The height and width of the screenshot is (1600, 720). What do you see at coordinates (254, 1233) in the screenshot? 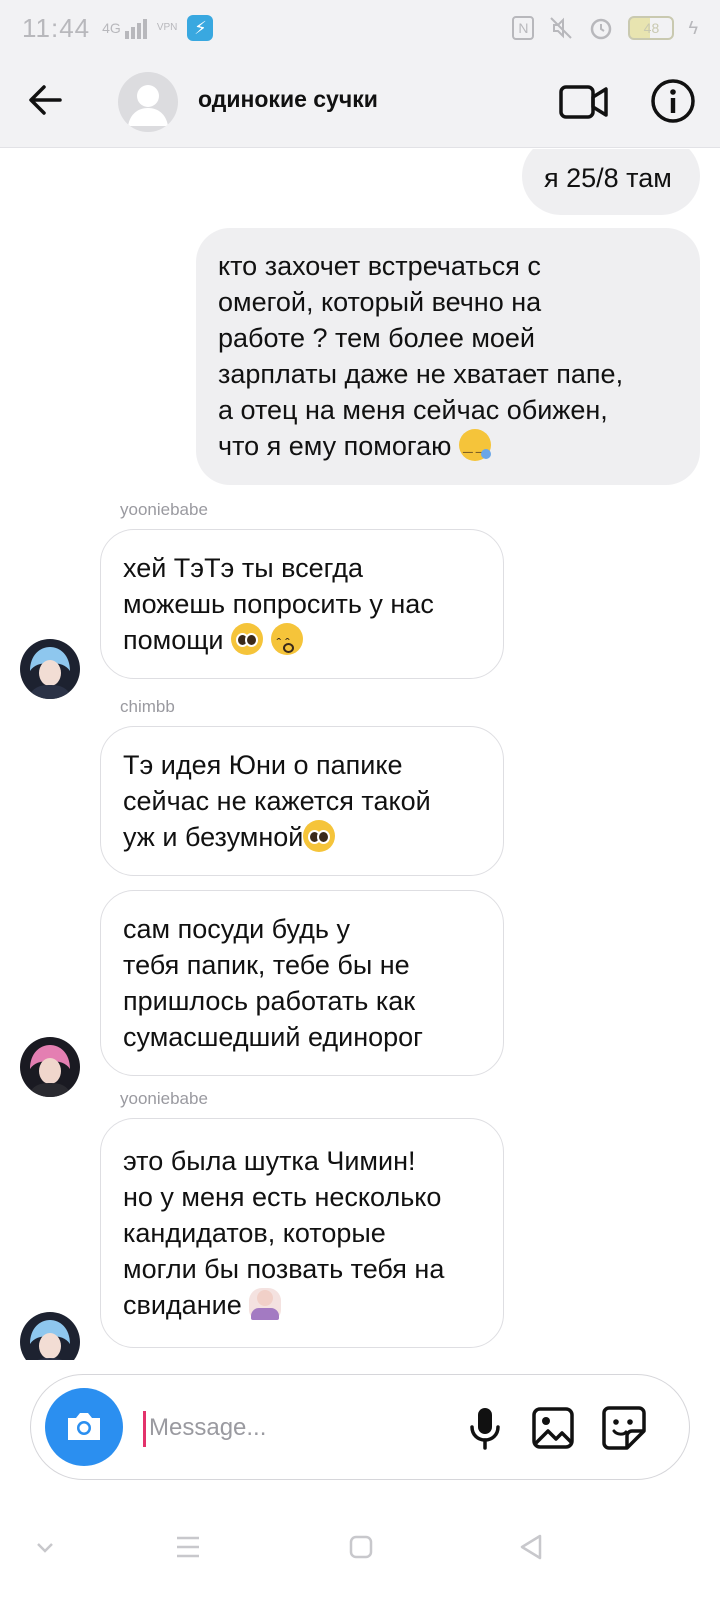
I see `message-text: кандидатов, которые` at bounding box center [254, 1233].